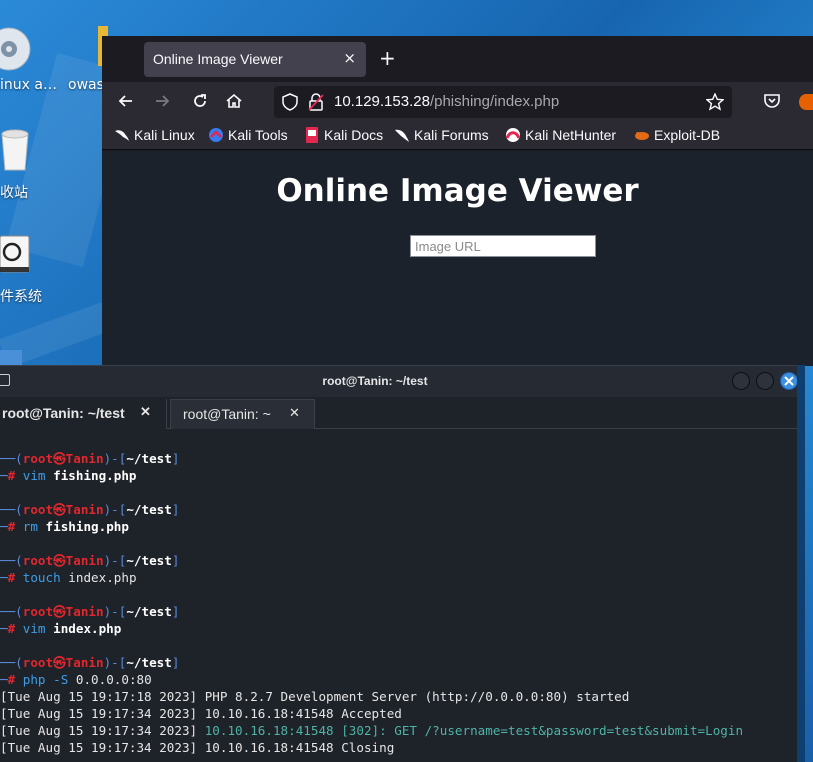 This screenshot has height=762, width=813. What do you see at coordinates (122, 135) in the screenshot?
I see `kali-dragon-icon` at bounding box center [122, 135].